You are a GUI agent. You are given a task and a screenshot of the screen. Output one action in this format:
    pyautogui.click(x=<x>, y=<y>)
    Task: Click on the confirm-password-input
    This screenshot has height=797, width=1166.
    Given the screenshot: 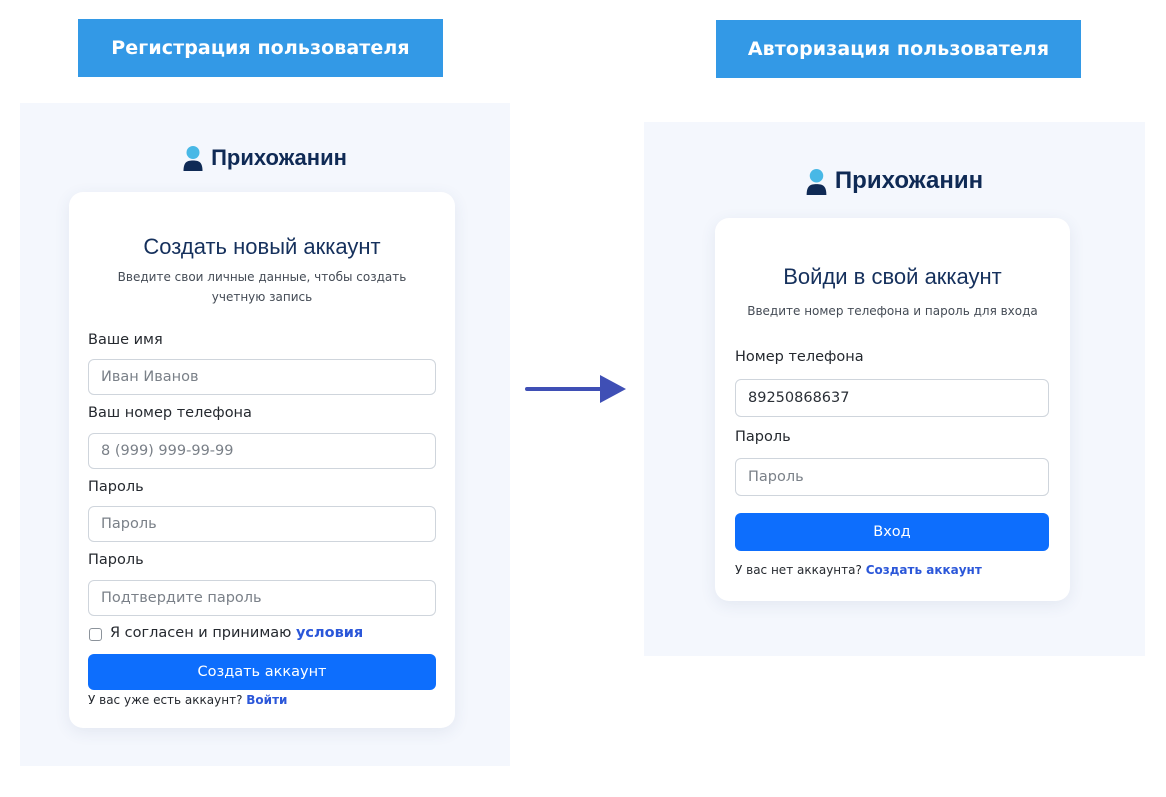 What is the action you would take?
    pyautogui.click(x=262, y=598)
    